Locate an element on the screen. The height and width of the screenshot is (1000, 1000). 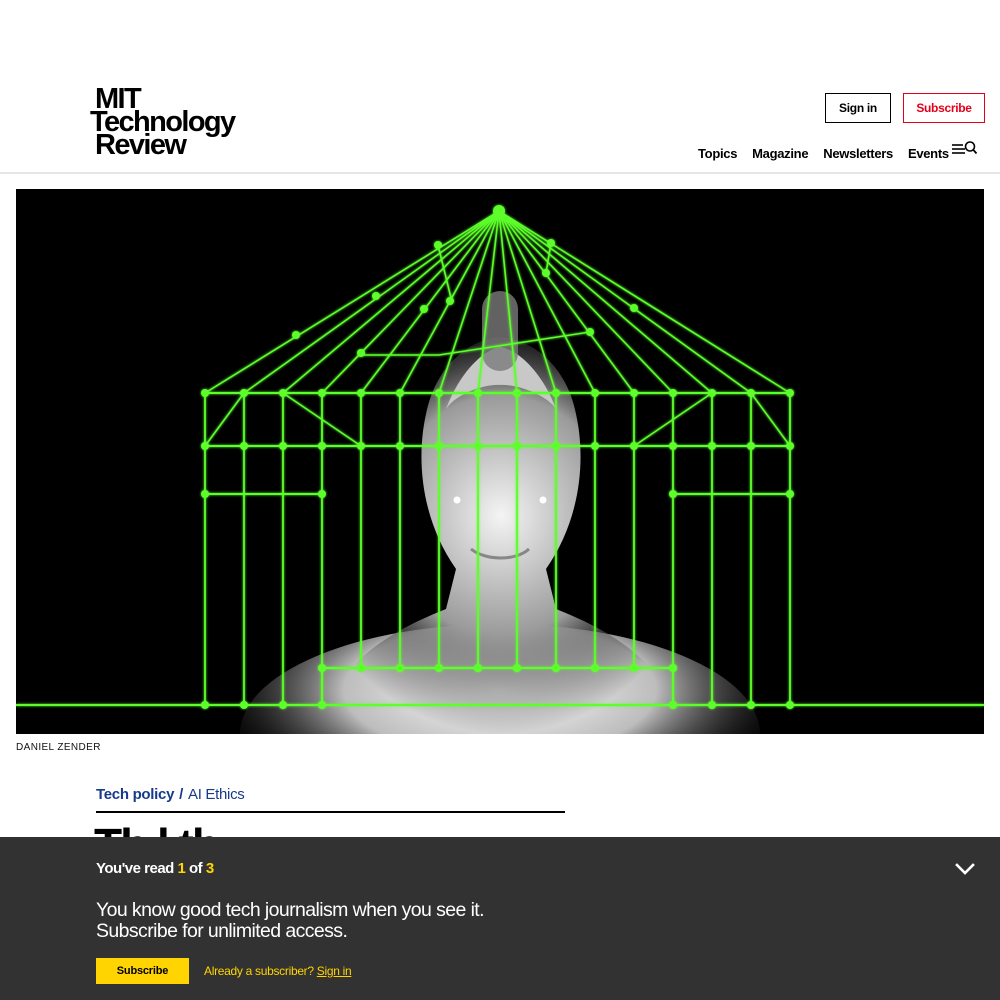
paywall-subscribe-button: Subscribe is located at coordinates (142, 971).